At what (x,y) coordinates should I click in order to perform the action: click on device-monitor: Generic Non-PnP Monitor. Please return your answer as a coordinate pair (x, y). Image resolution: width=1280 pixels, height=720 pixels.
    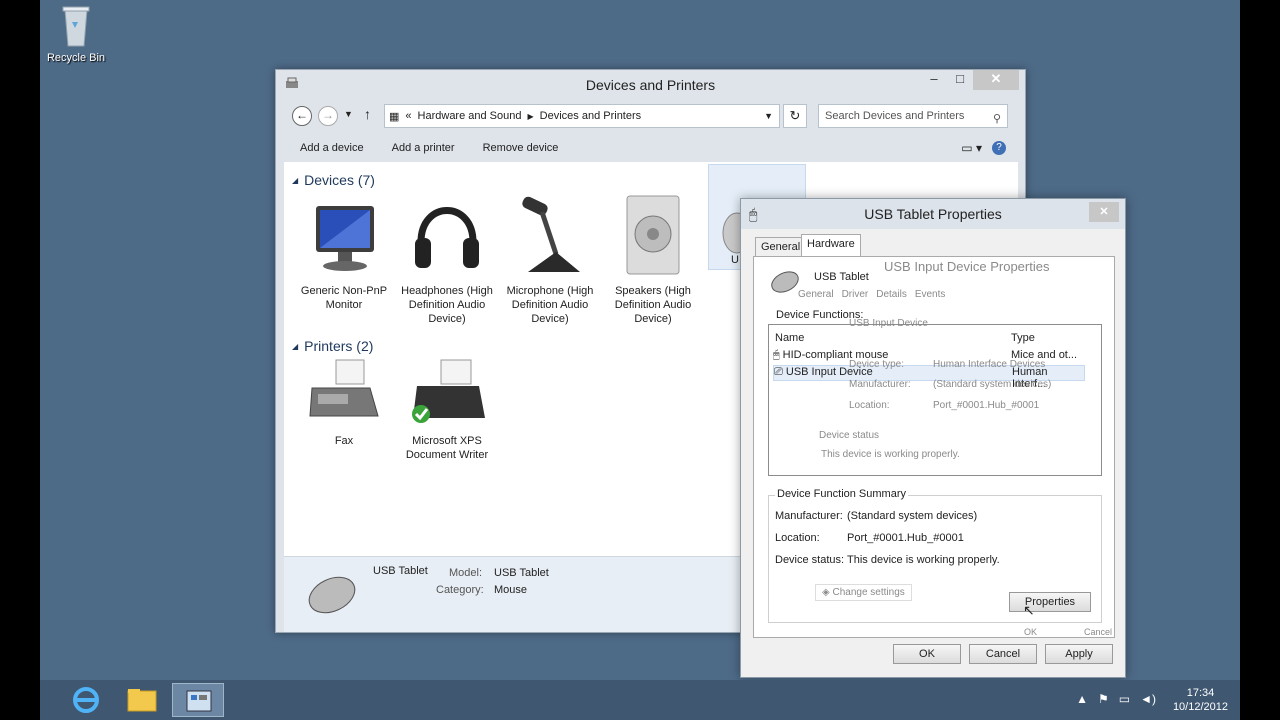
    Looking at the image, I should click on (344, 251).